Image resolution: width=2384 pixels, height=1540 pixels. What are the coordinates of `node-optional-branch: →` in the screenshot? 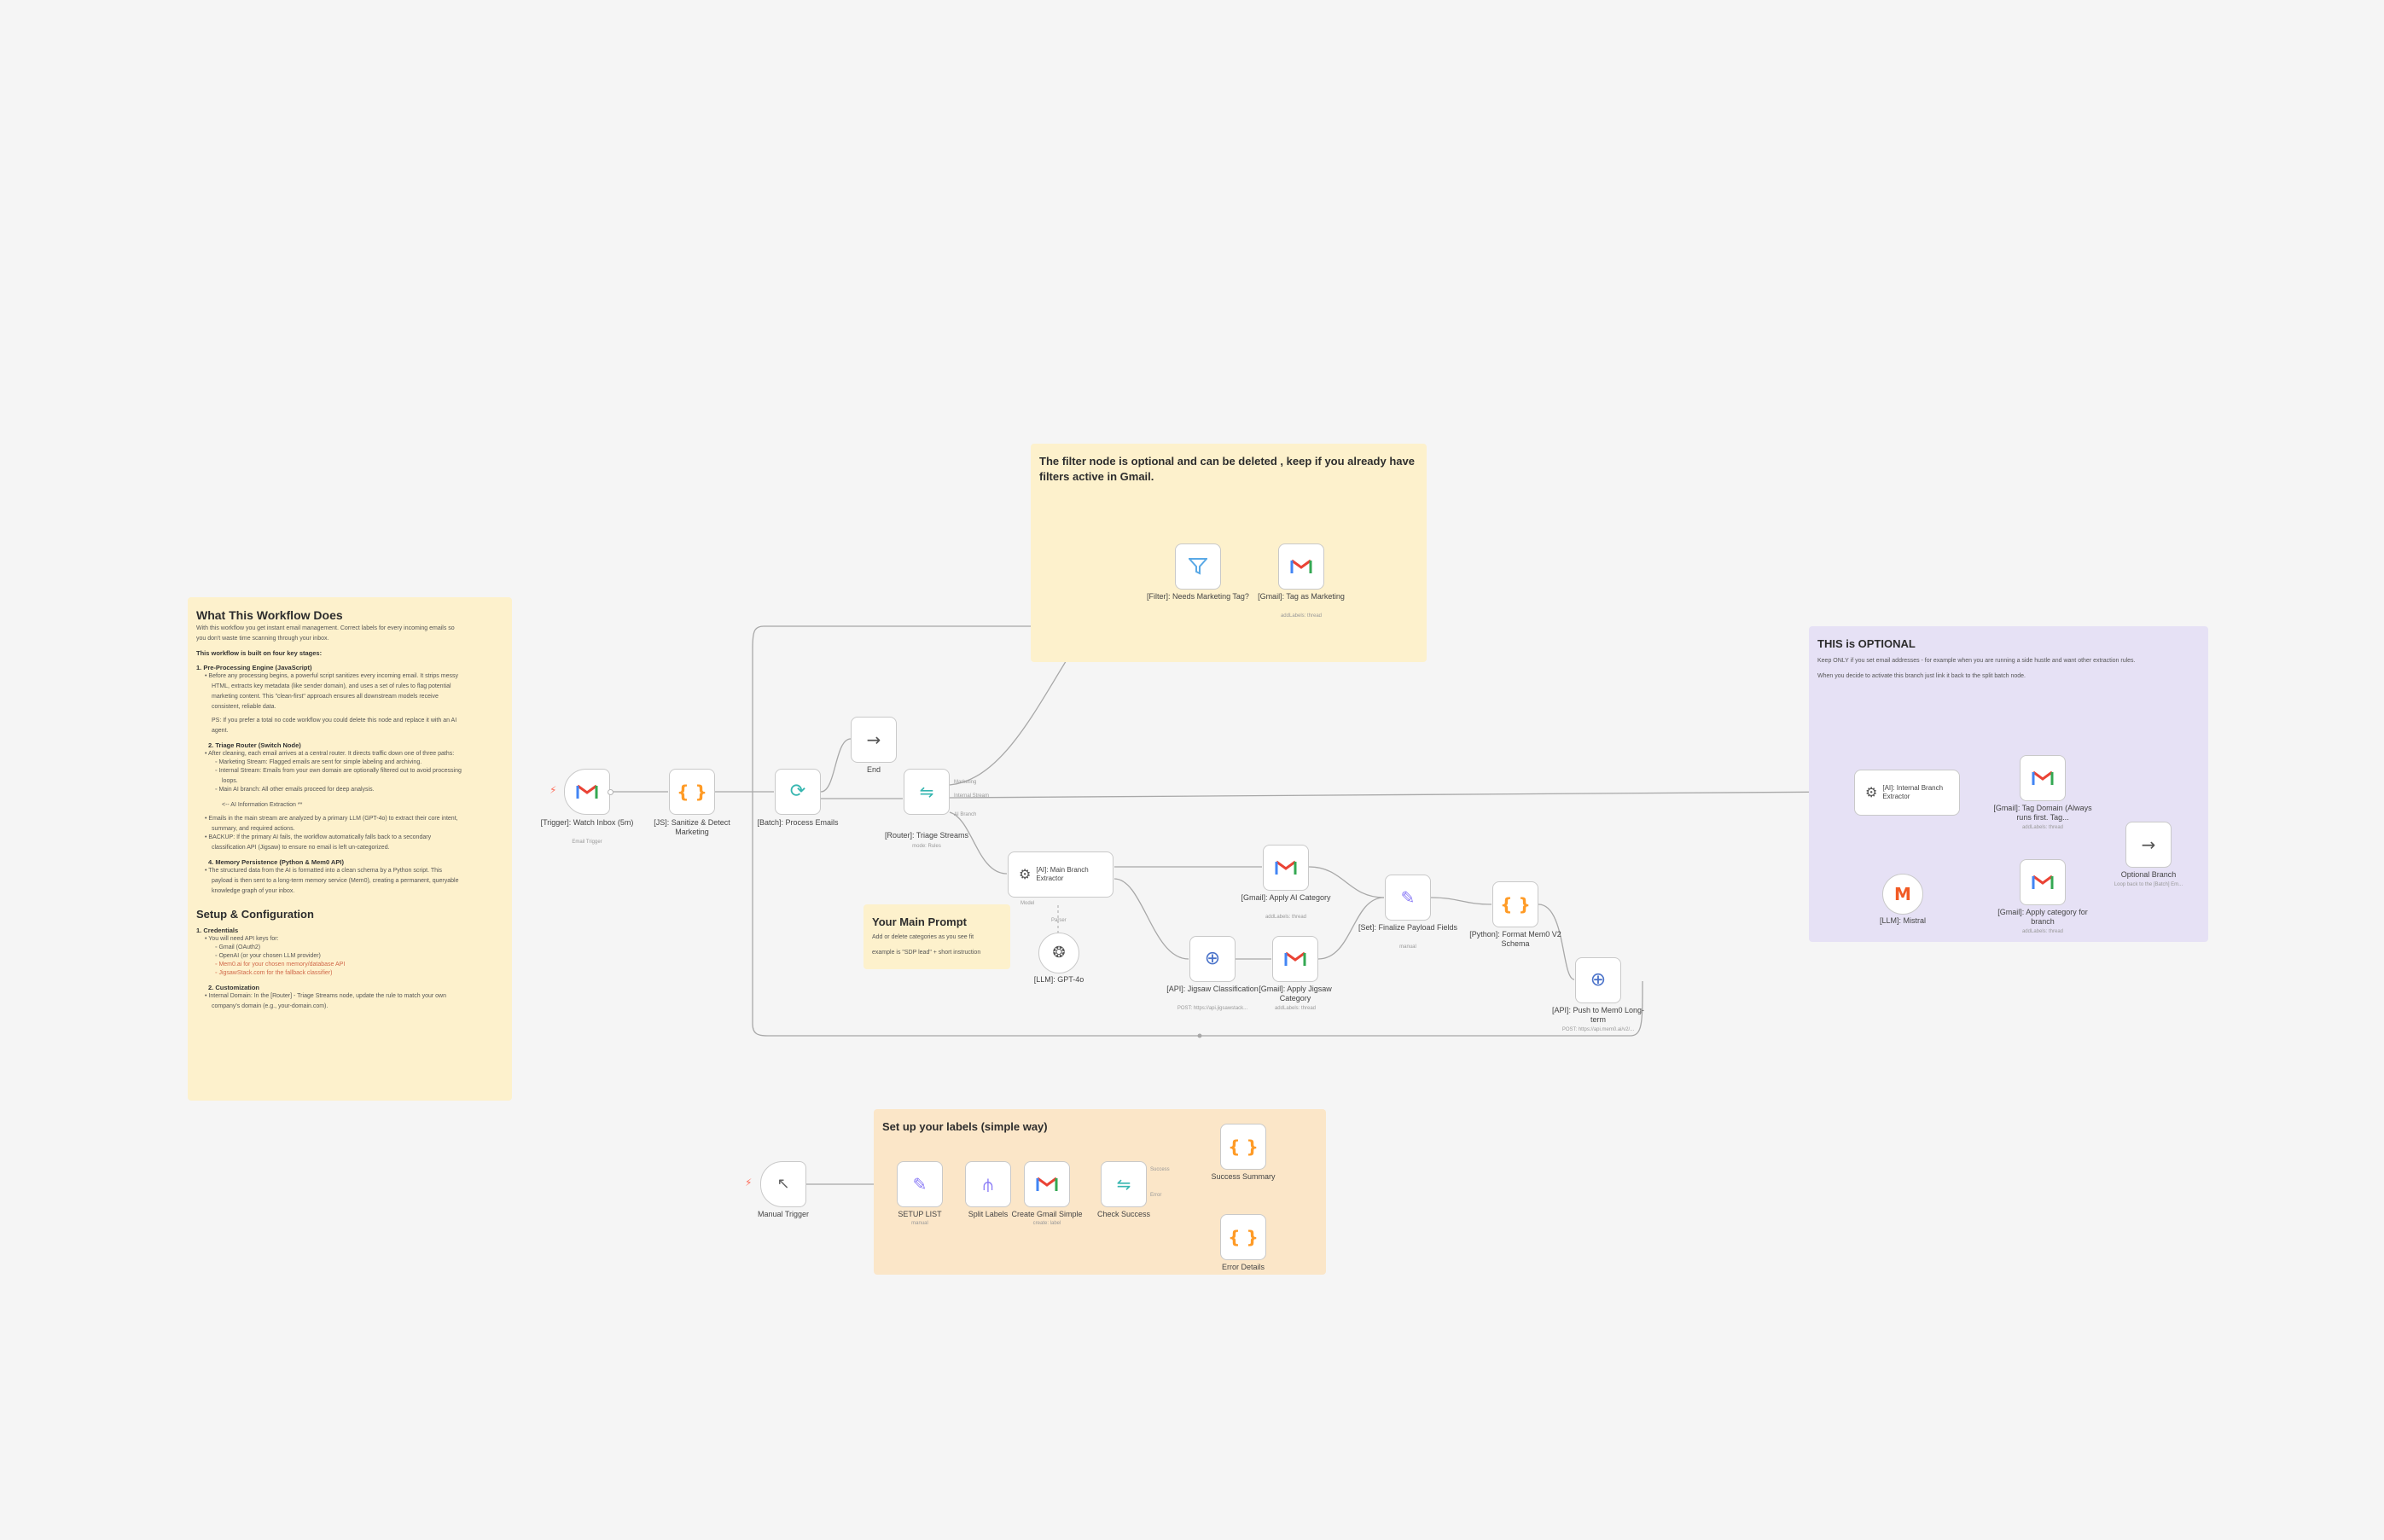 It's located at (2148, 845).